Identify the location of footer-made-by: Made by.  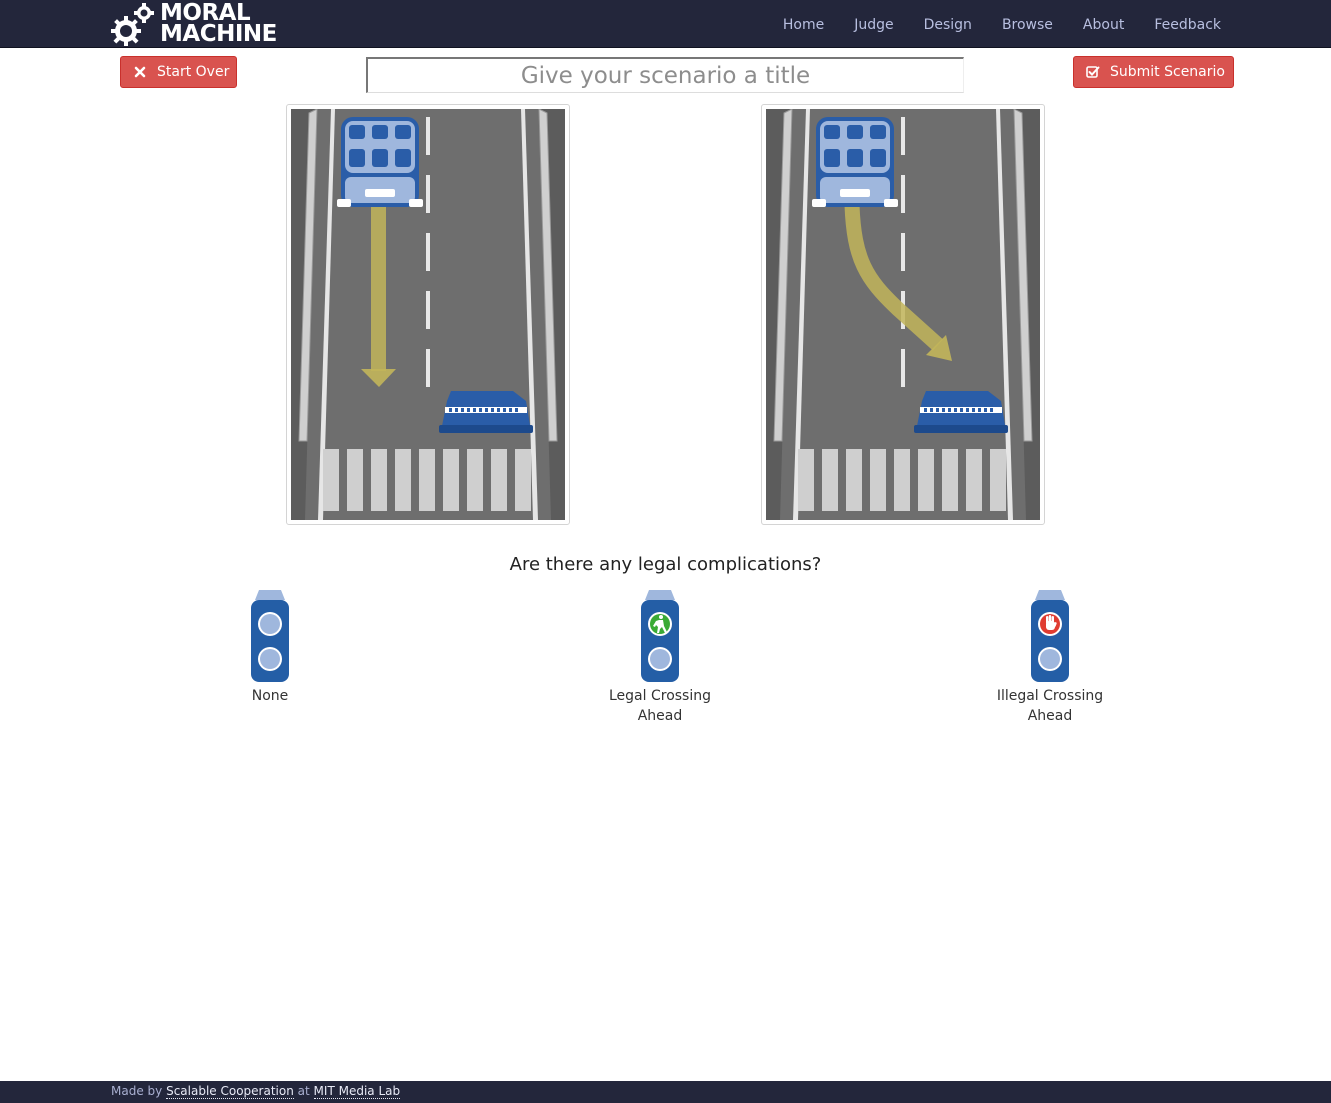
(137, 1091).